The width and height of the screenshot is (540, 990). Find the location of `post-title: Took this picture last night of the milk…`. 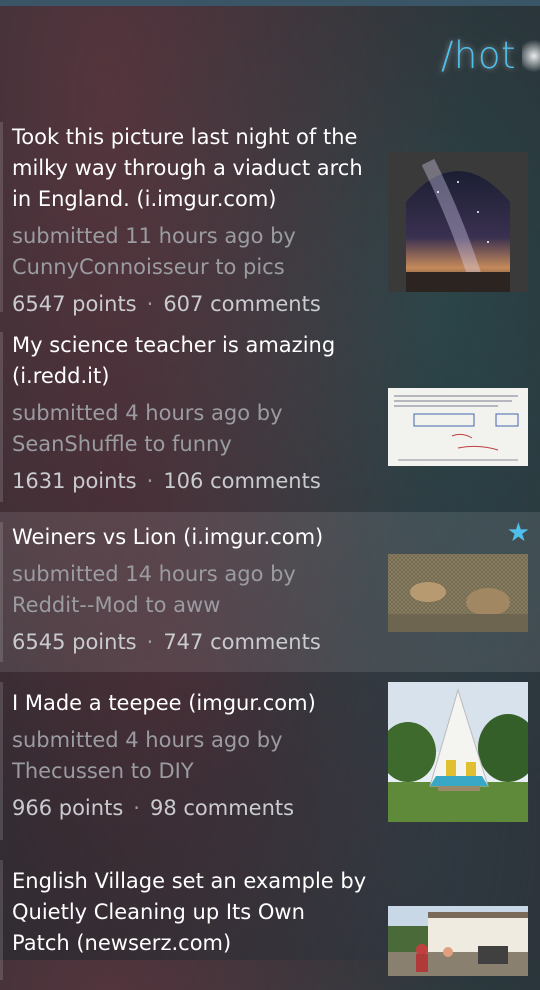

post-title: Took this picture last night of the milk… is located at coordinates (189, 168).